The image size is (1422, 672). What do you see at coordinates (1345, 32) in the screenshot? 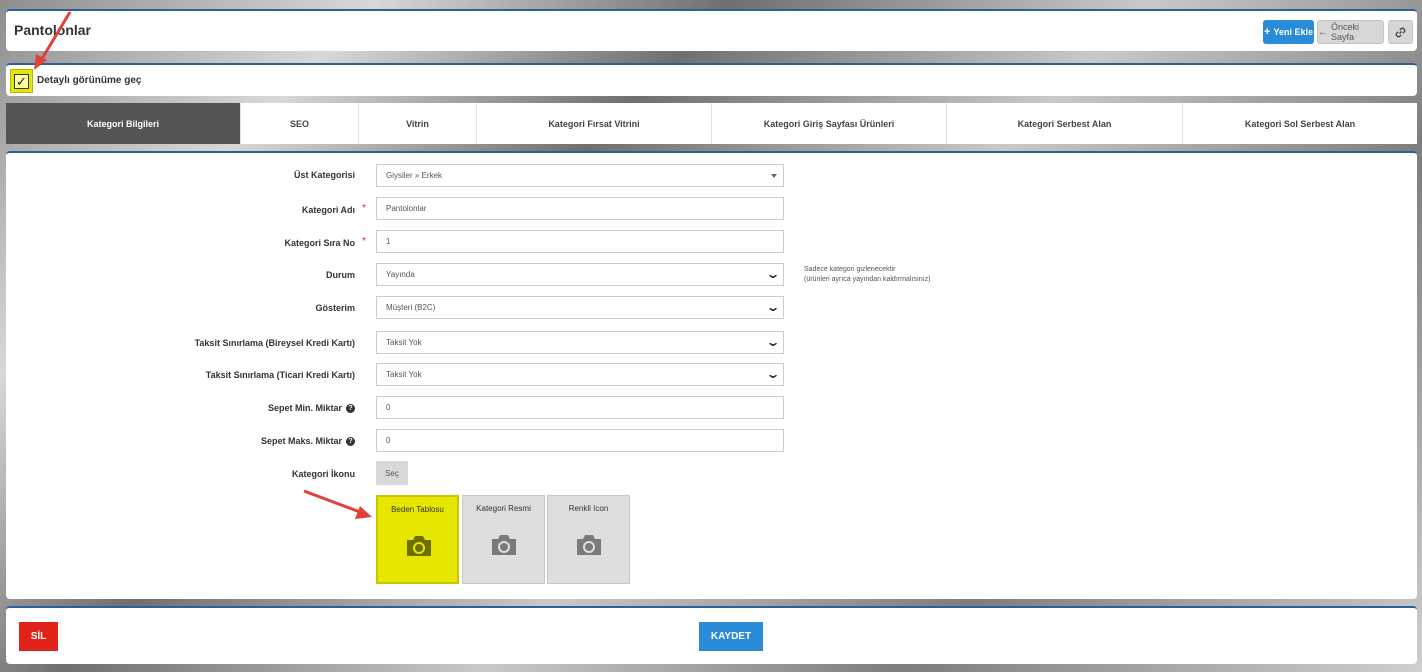
I see `previous-page-label: Önceki Sayfa` at bounding box center [1345, 32].